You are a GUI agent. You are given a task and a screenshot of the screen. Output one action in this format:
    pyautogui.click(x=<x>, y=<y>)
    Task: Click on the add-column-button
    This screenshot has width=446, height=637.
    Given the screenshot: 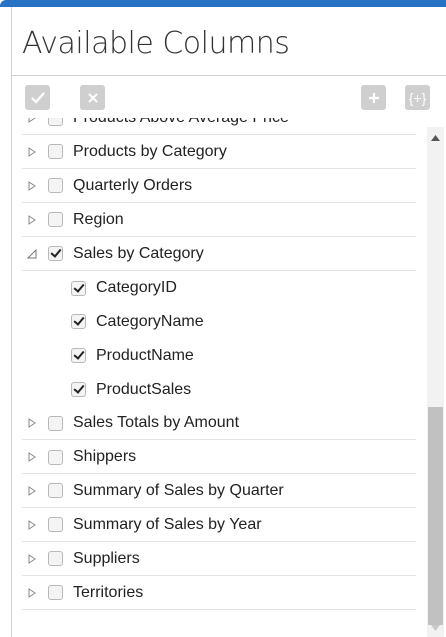 What is the action you would take?
    pyautogui.click(x=373, y=97)
    